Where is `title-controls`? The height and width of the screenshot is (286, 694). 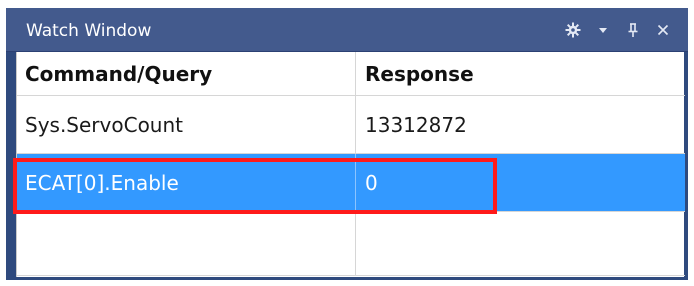 title-controls is located at coordinates (618, 30).